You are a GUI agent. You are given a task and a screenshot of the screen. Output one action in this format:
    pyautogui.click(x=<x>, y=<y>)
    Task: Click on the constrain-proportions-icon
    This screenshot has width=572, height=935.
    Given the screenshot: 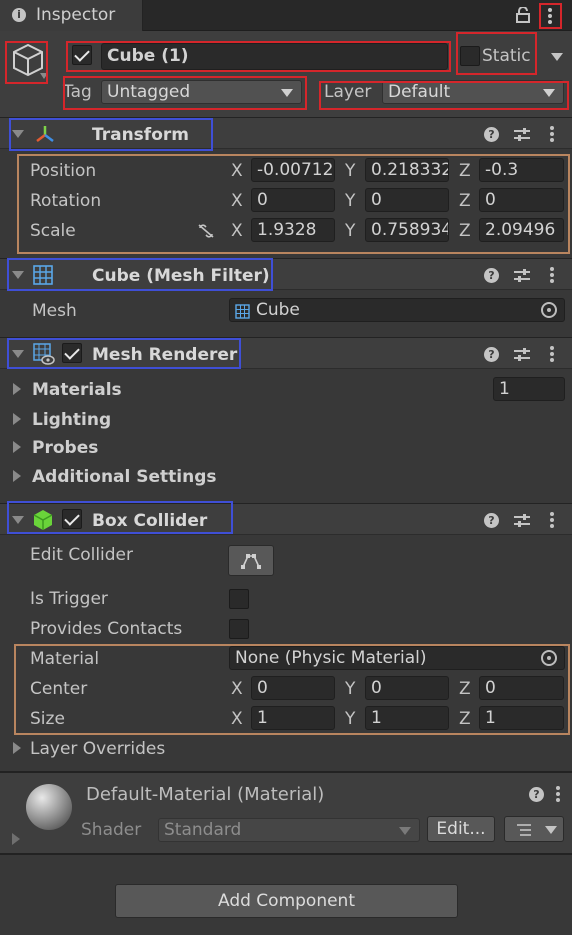 What is the action you would take?
    pyautogui.click(x=206, y=233)
    